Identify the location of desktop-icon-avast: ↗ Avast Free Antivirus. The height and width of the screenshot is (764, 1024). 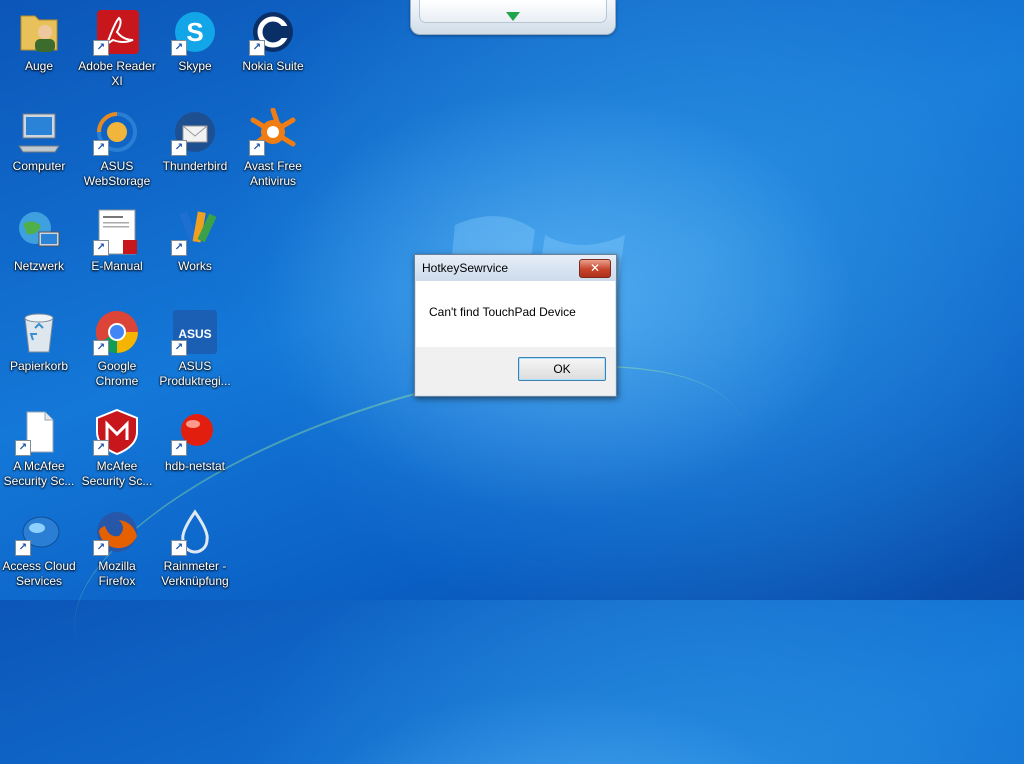
(273, 148).